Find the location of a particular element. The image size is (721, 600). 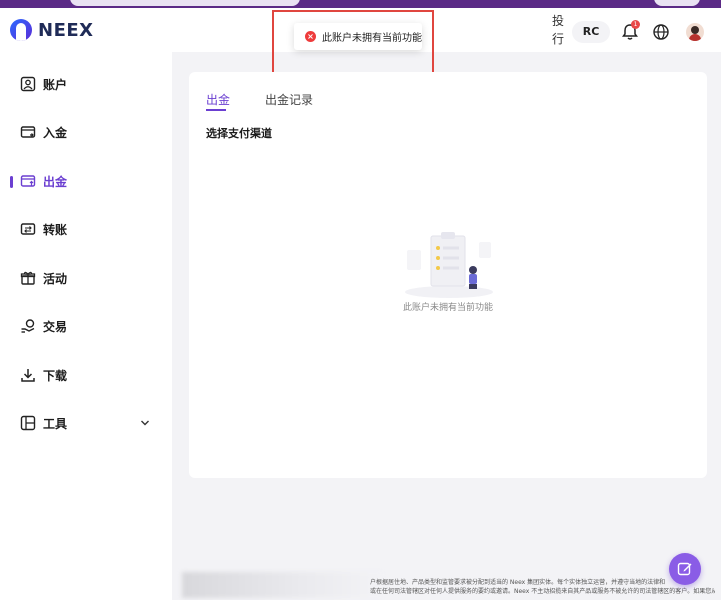

account-icon is located at coordinates (28, 84).